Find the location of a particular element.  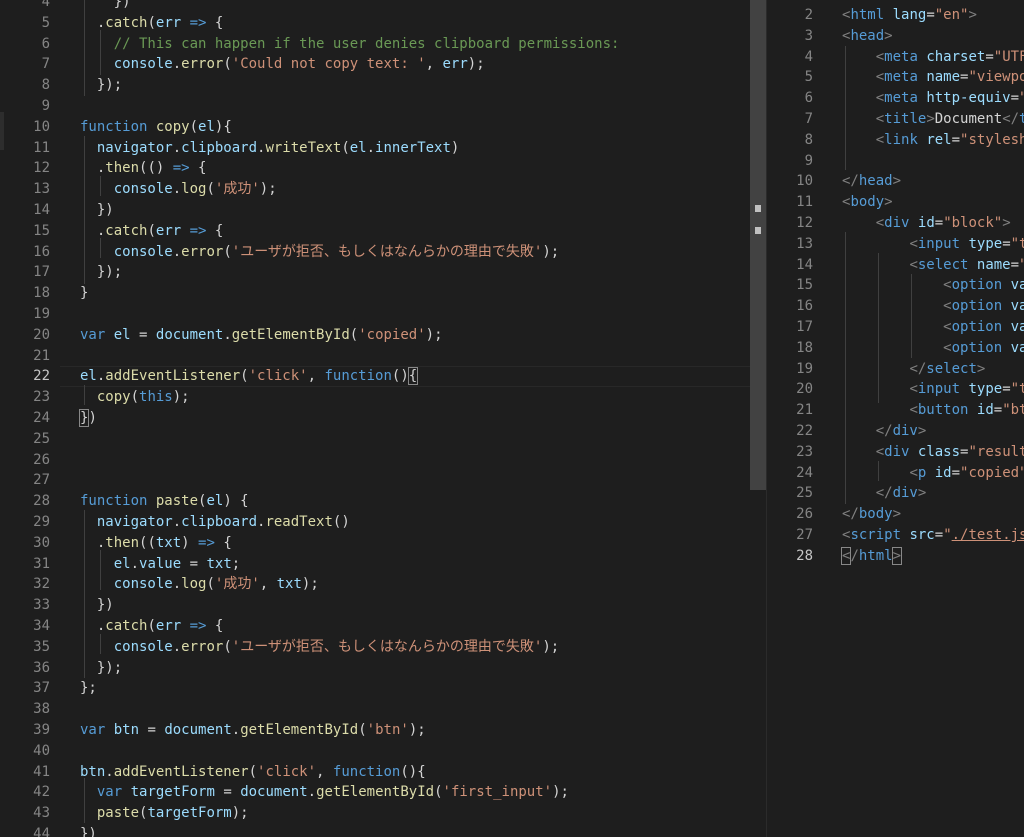

code-text: </select> is located at coordinates (913, 369).